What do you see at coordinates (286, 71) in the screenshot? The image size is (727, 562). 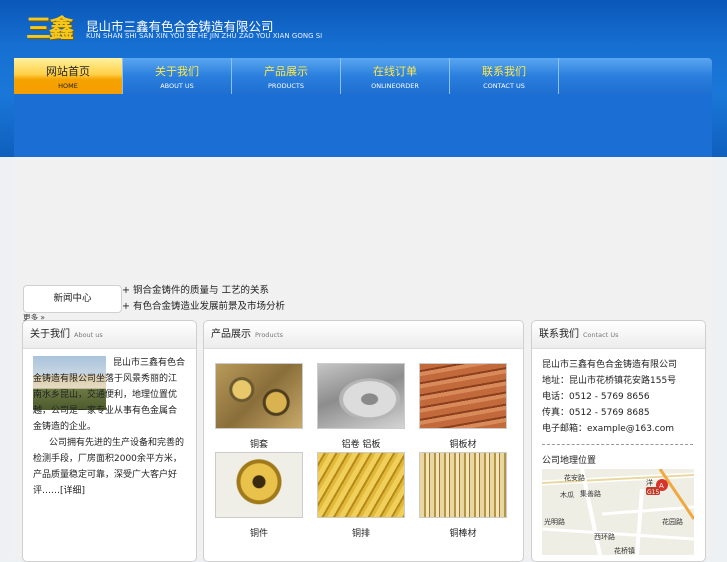 I see `nav-label: 产品展示` at bounding box center [286, 71].